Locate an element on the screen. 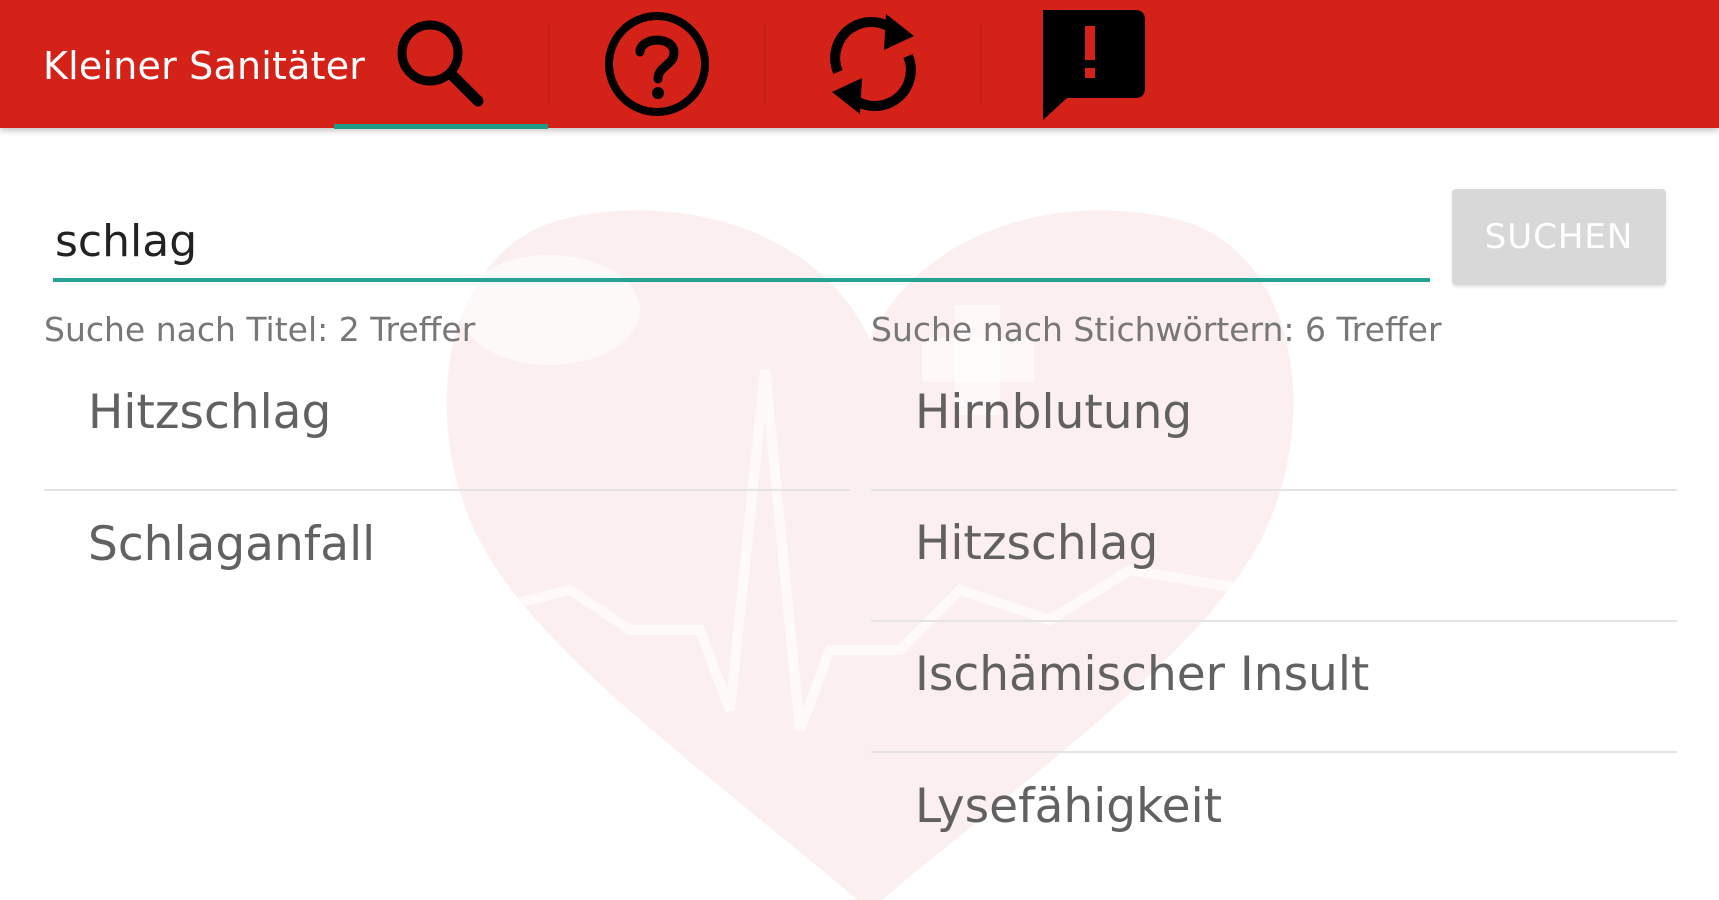  feedback-icon is located at coordinates (1094, 65).